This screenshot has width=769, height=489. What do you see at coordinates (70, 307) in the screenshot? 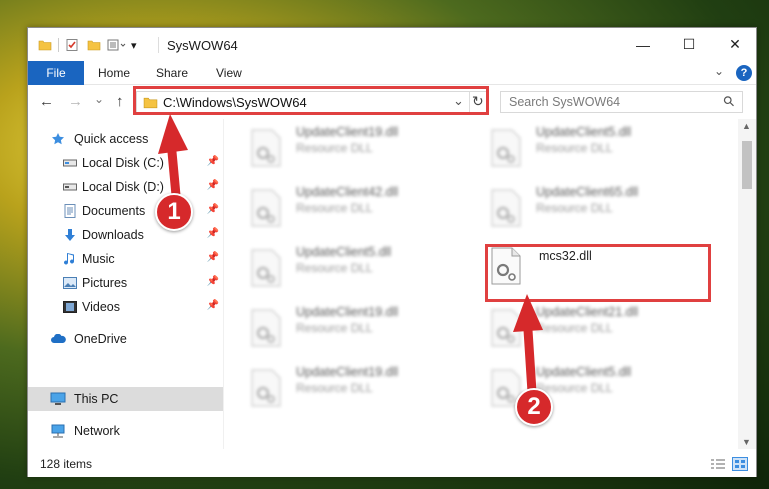
I see `video-icon` at bounding box center [70, 307].